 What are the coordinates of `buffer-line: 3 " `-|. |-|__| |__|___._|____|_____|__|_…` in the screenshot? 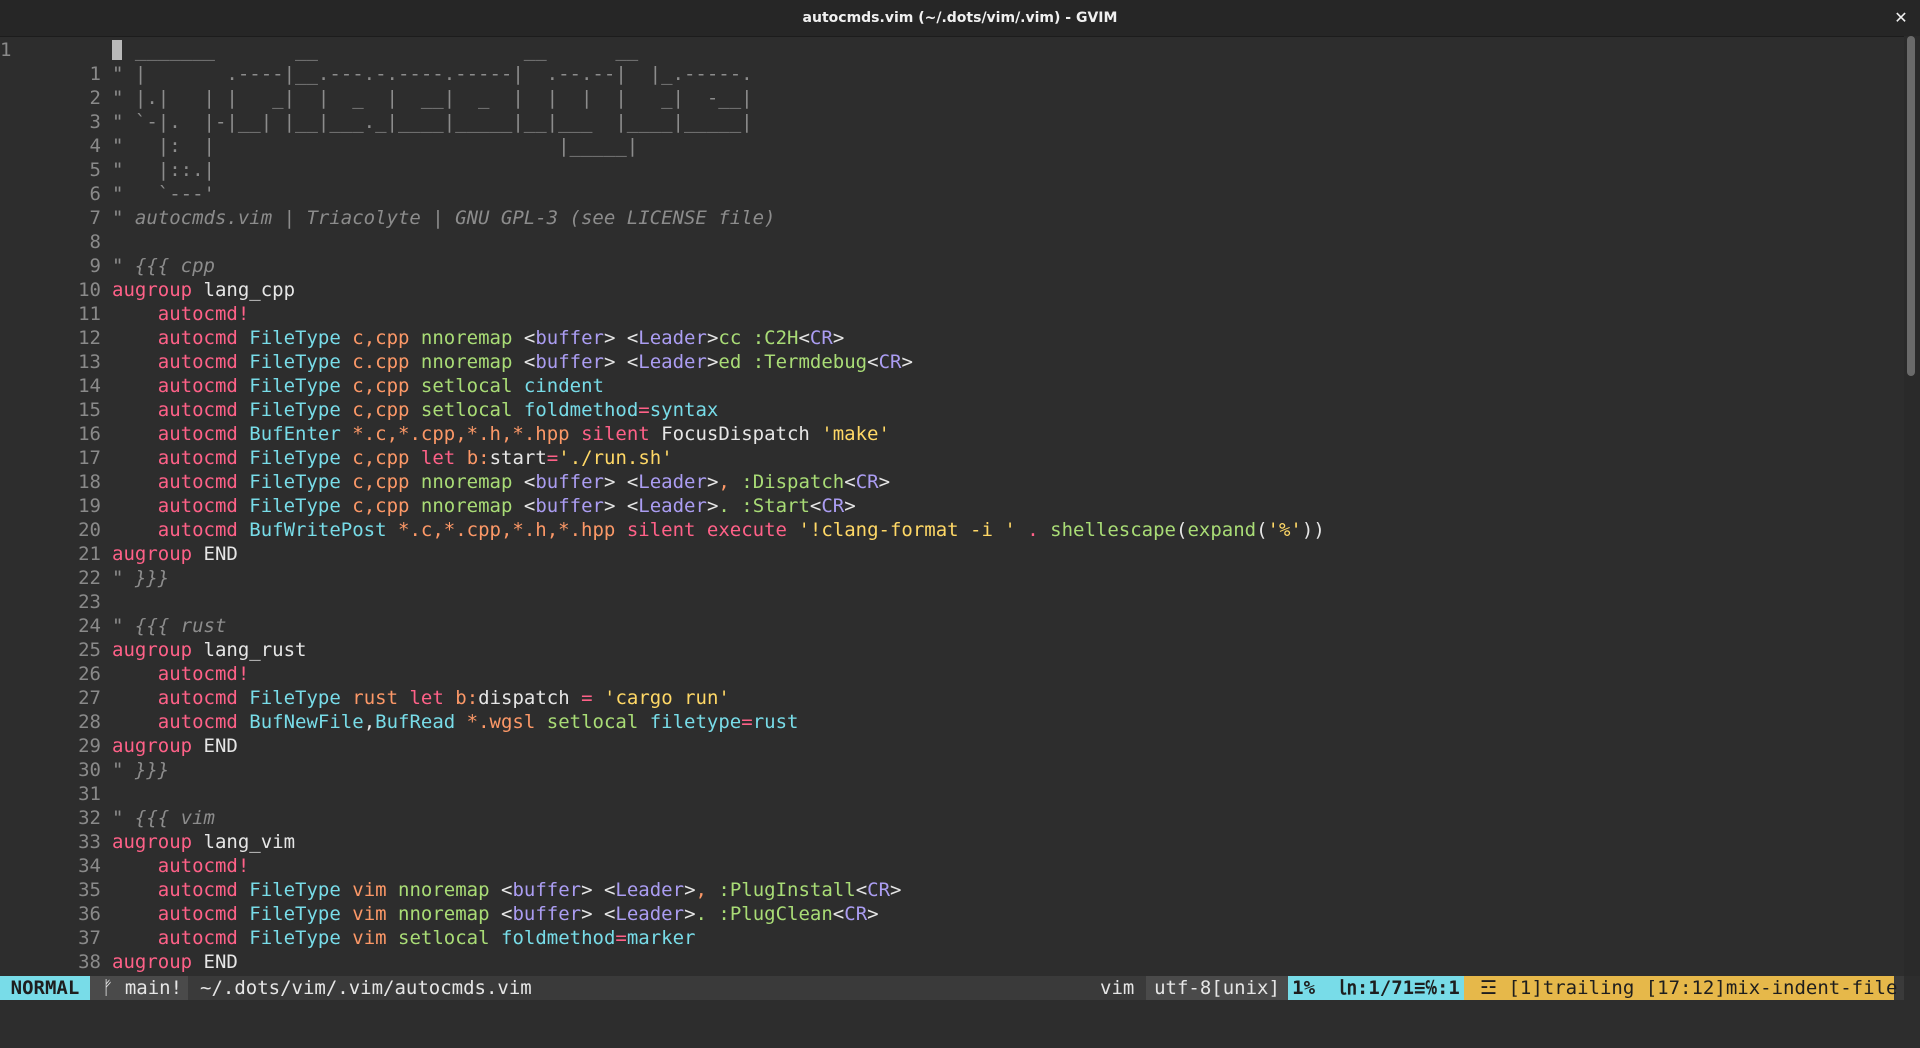 It's located at (952, 122).